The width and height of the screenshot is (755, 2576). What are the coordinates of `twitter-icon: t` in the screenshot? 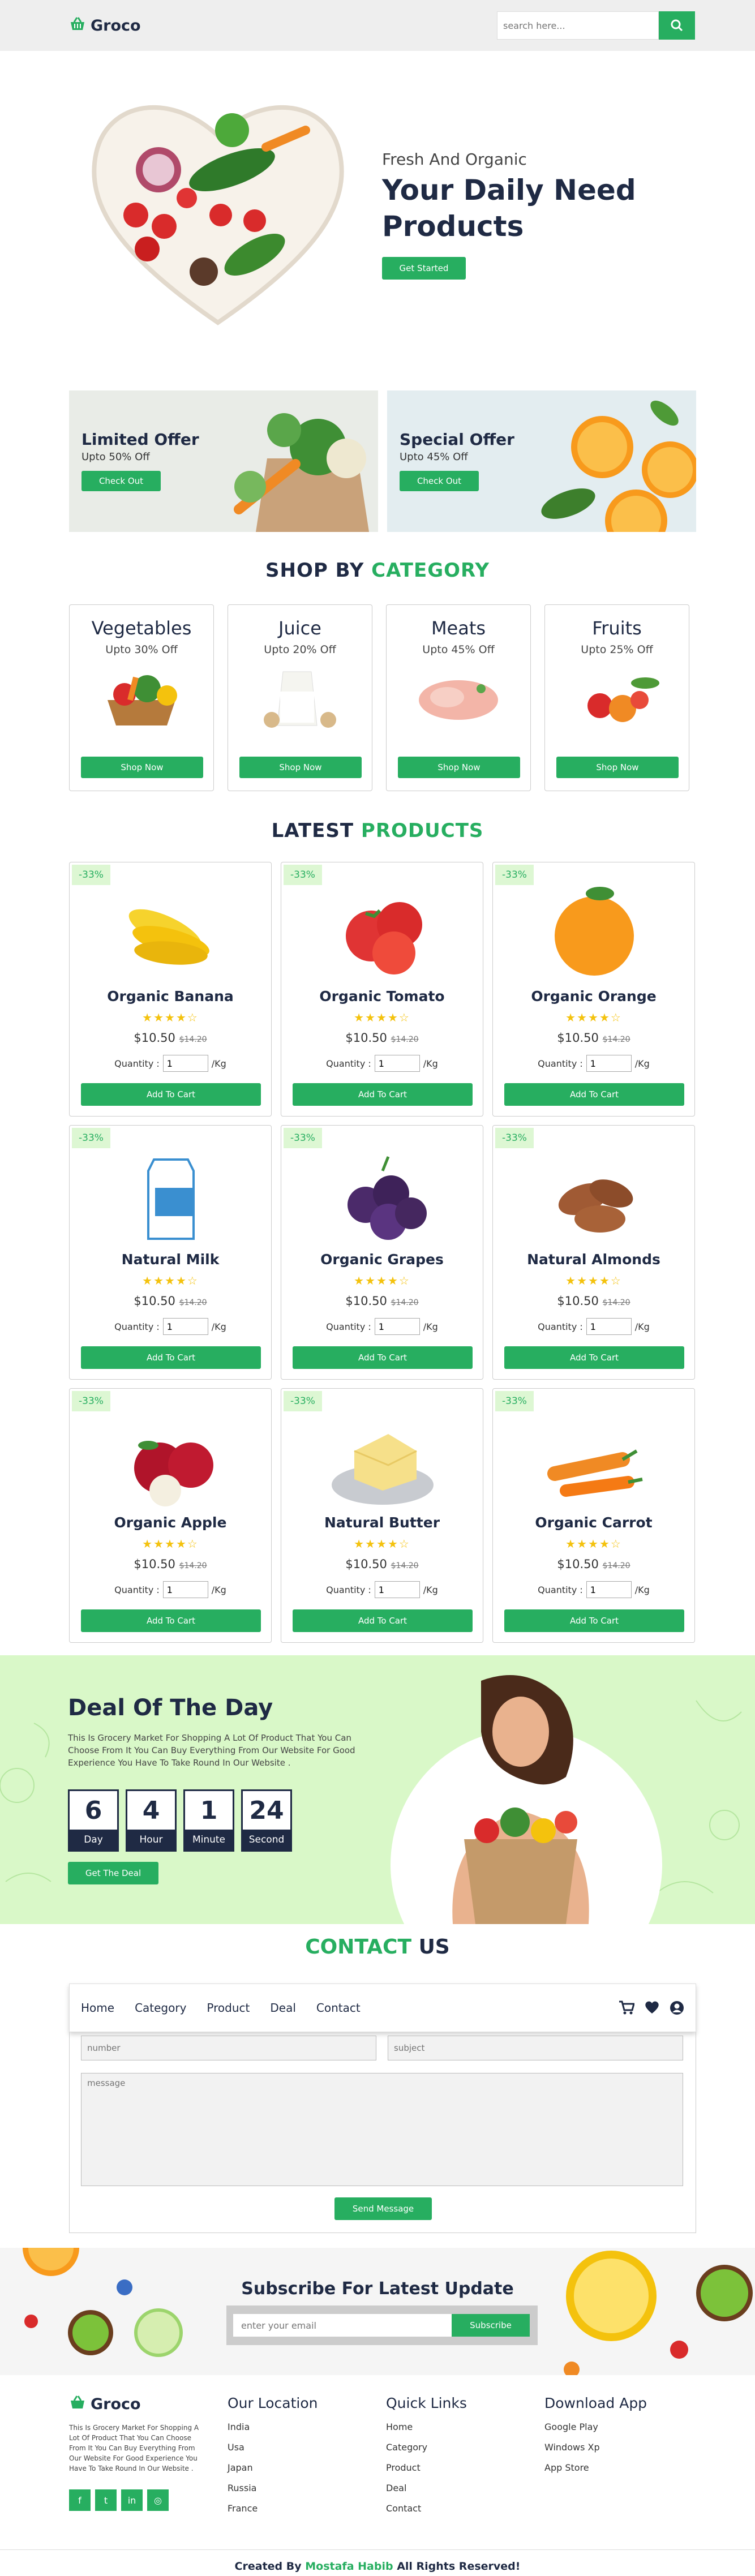 It's located at (106, 2500).